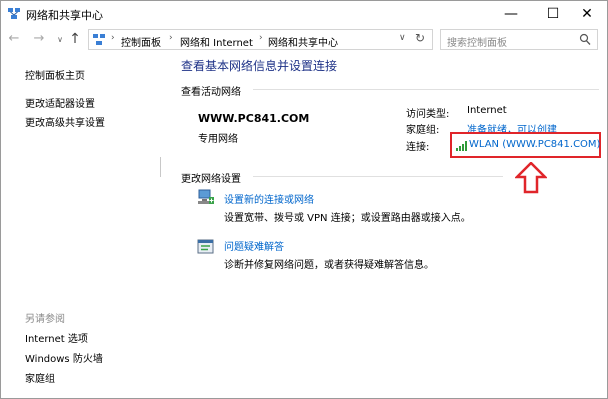 The image size is (608, 399). What do you see at coordinates (428, 114) in the screenshot?
I see `access-type-label: 访问类型:` at bounding box center [428, 114].